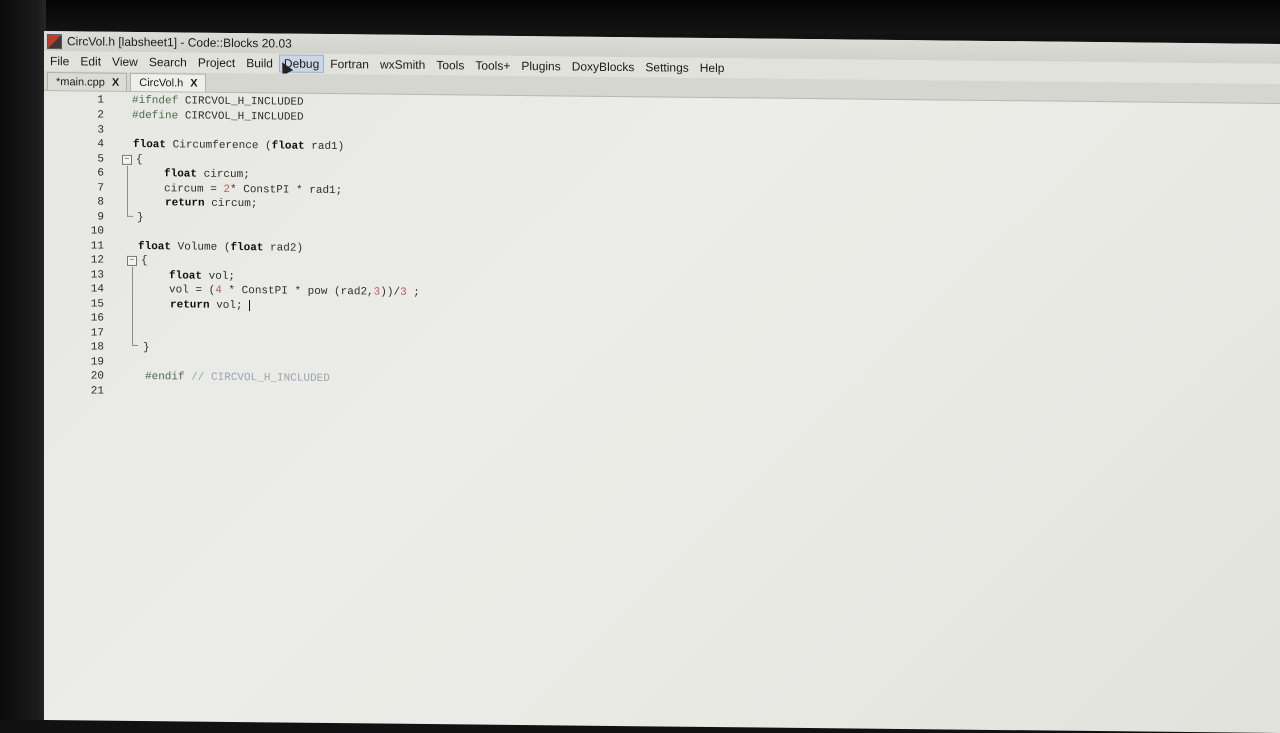 Image resolution: width=1280 pixels, height=733 pixels. Describe the element at coordinates (216, 63) in the screenshot. I see `menu-project: Project` at that location.